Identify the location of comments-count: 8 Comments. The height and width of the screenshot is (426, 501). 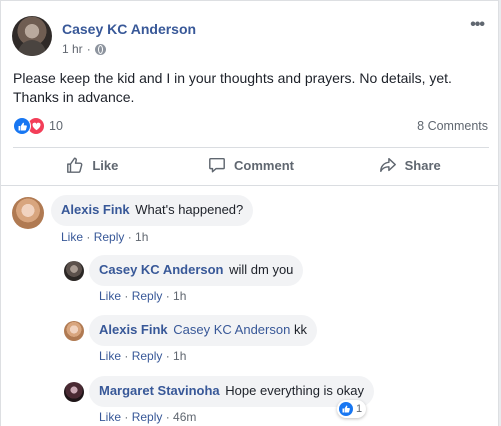
(452, 126).